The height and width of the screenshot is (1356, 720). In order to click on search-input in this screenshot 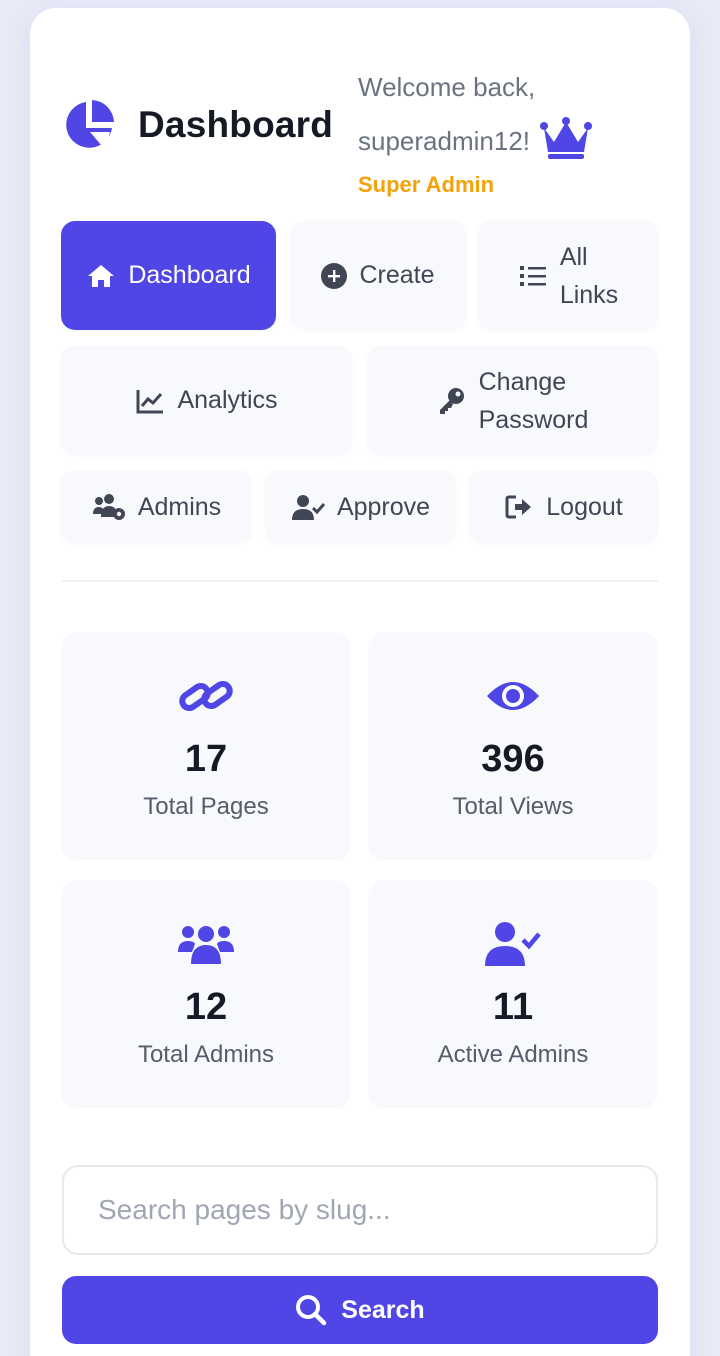, I will do `click(360, 1210)`.